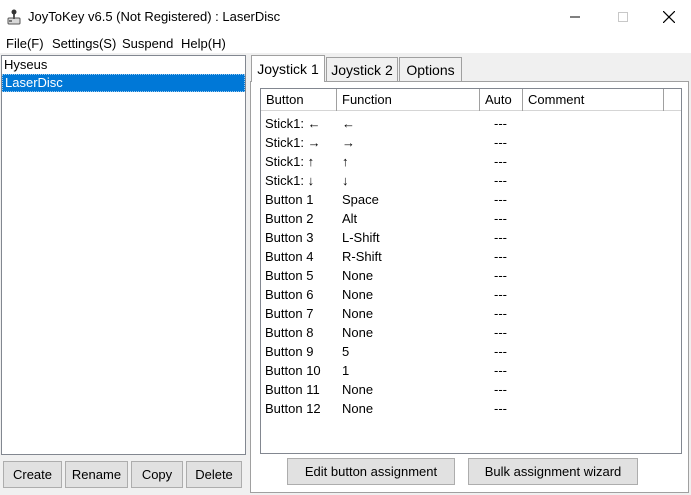 The image size is (691, 495). Describe the element at coordinates (123, 83) in the screenshot. I see `profile-item-laserdisc: LaserDisc` at that location.